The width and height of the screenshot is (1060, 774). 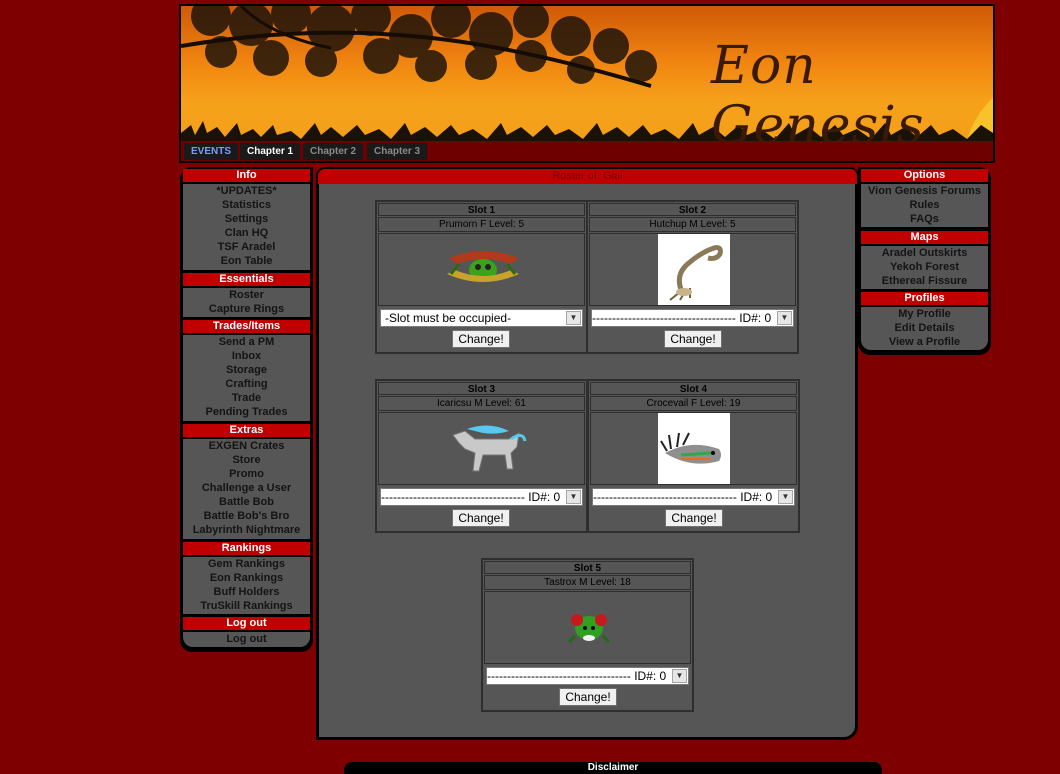 I want to click on sidebar-item-promo: Promo, so click(x=246, y=474).